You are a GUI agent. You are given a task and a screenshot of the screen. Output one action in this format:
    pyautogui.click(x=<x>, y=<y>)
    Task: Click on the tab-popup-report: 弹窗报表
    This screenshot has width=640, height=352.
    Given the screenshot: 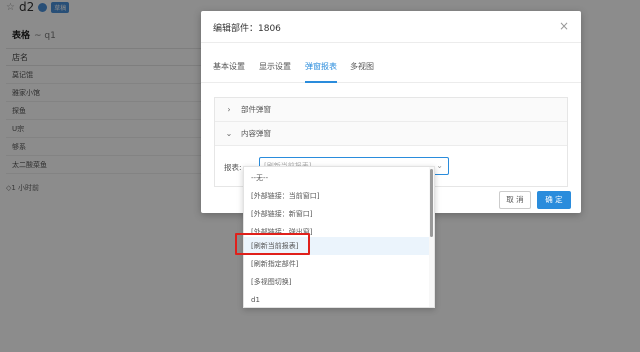 What is the action you would take?
    pyautogui.click(x=321, y=72)
    